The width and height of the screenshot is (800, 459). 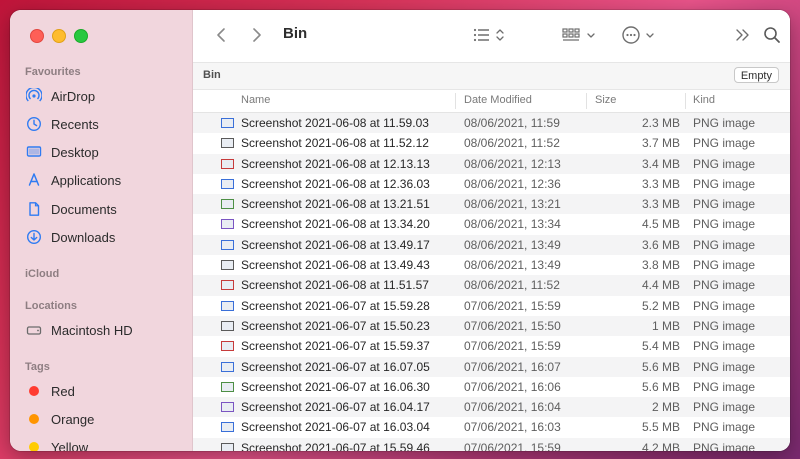 I want to click on bin-header-title: Bin, so click(x=212, y=75).